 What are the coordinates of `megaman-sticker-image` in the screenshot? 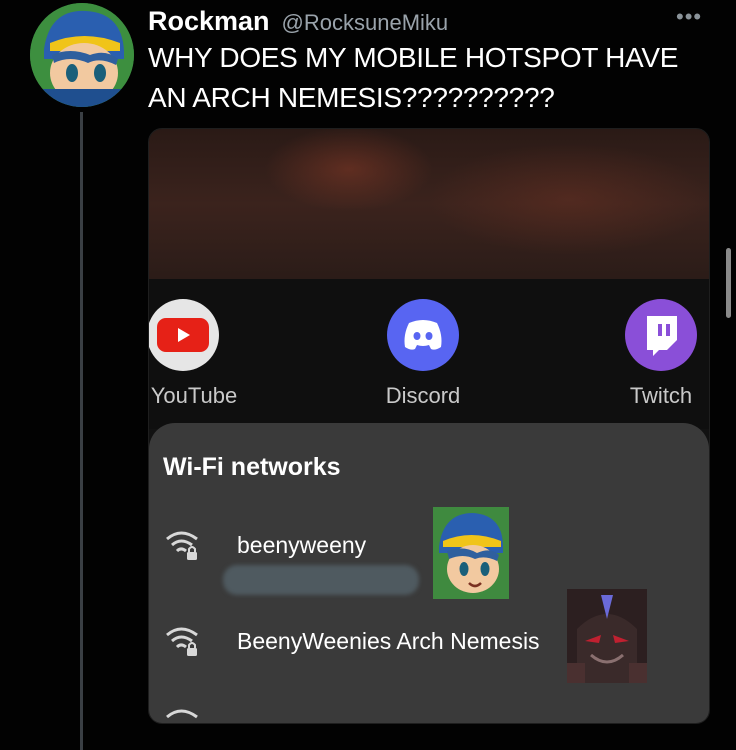 It's located at (471, 553).